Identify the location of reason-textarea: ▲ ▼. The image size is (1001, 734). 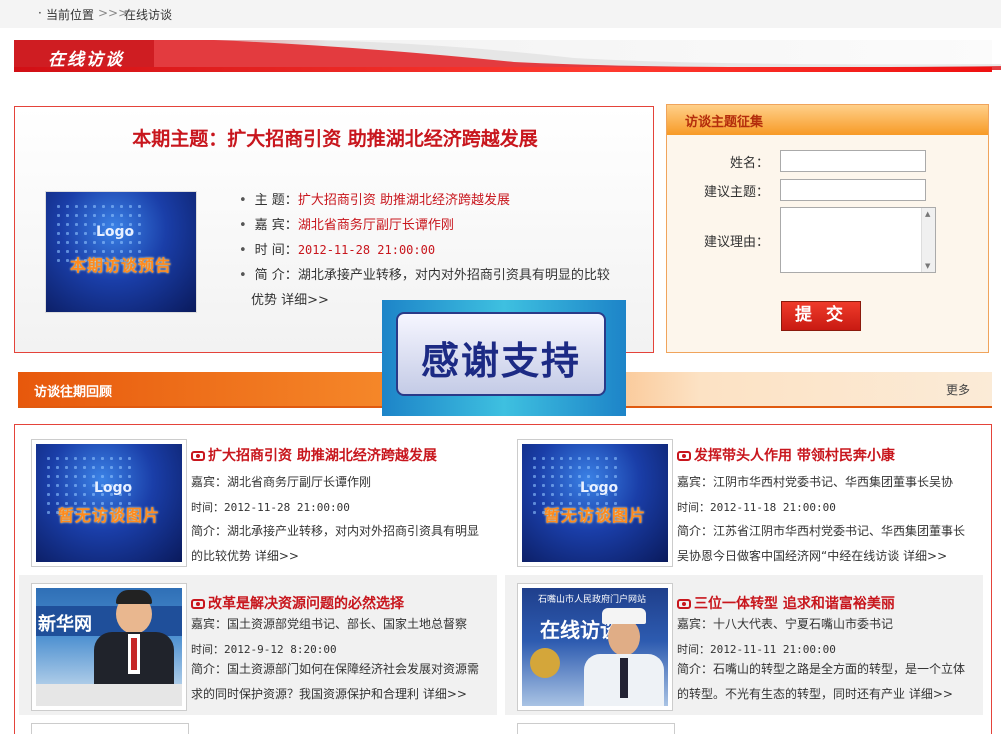
(858, 240).